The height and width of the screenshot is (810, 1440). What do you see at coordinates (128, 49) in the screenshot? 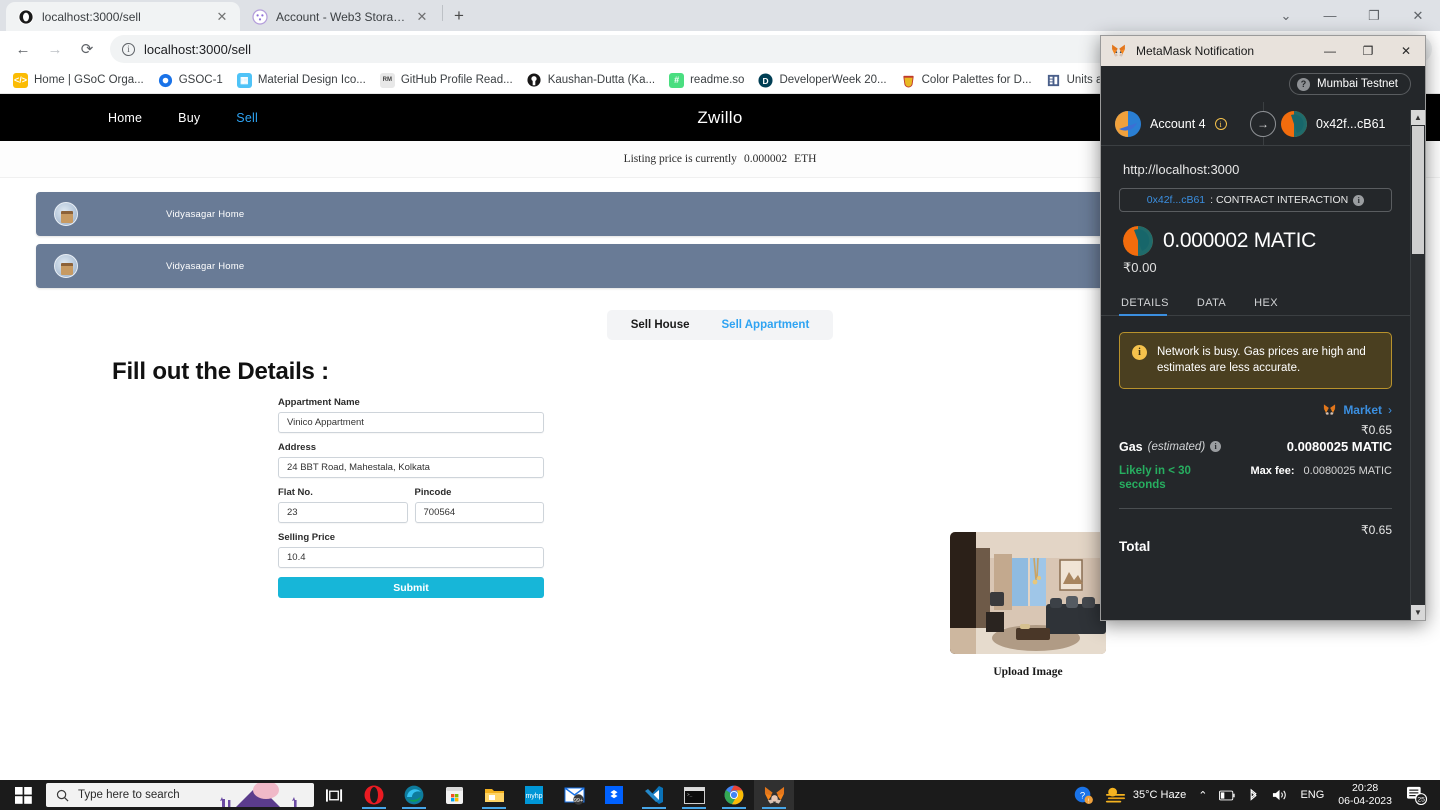
I see `site-info-icon: i` at bounding box center [128, 49].